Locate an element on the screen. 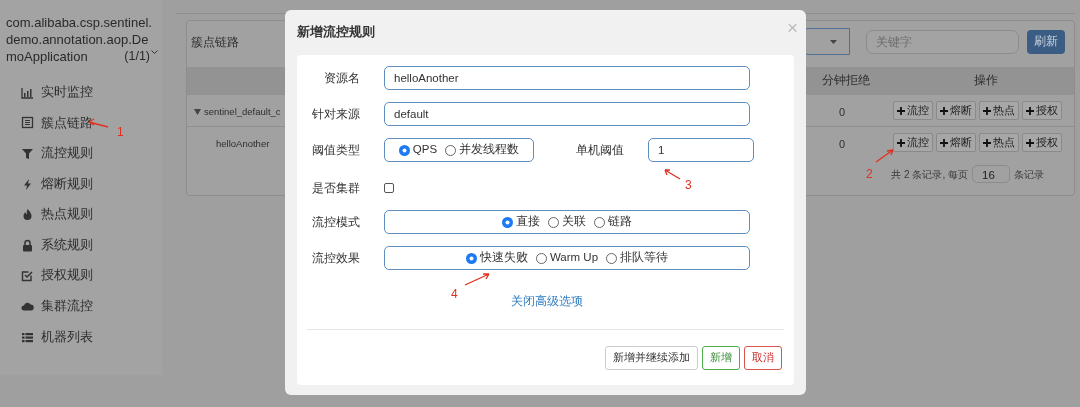 The width and height of the screenshot is (1080, 407). radio-option: 链路 is located at coordinates (613, 222).